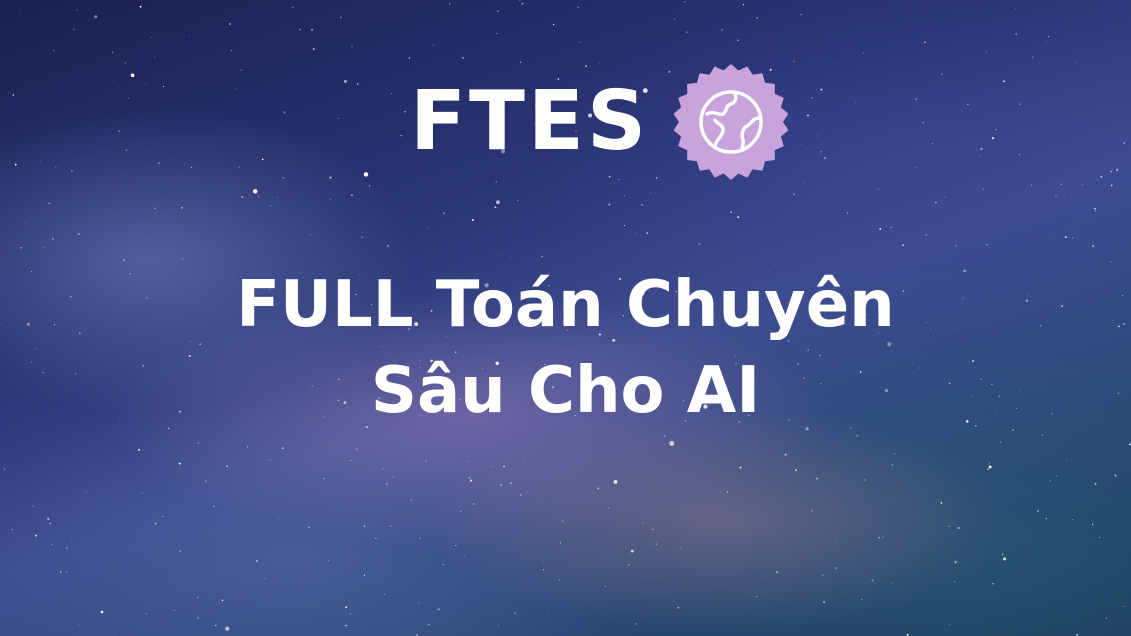  Describe the element at coordinates (731, 122) in the screenshot. I see `badge-seal` at that location.